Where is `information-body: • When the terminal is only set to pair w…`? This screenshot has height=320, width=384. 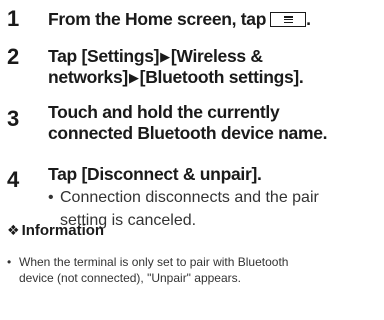 information-body: • When the terminal is only set to pair w… is located at coordinates (193, 270).